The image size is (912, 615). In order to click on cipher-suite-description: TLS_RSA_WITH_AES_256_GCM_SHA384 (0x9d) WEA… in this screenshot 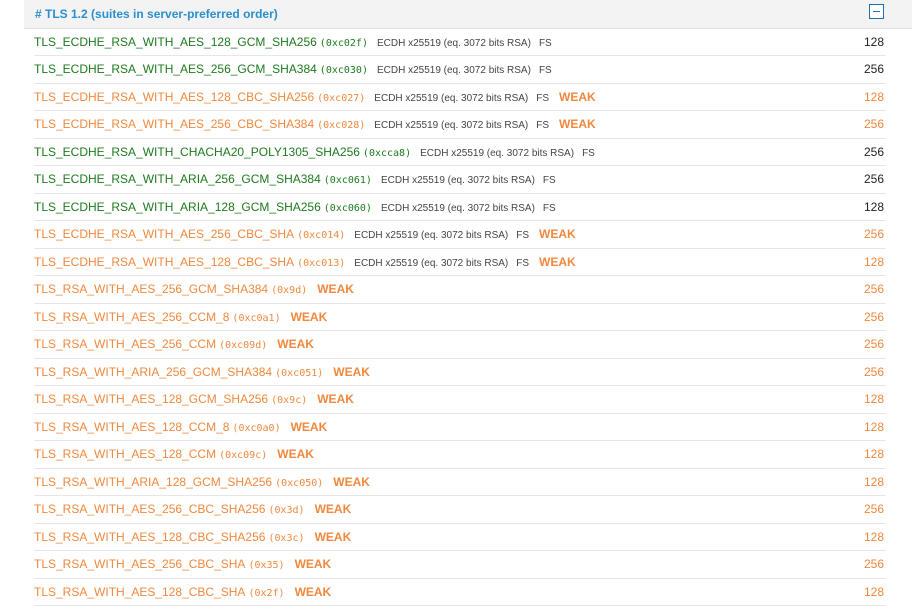, I will do `click(194, 289)`.